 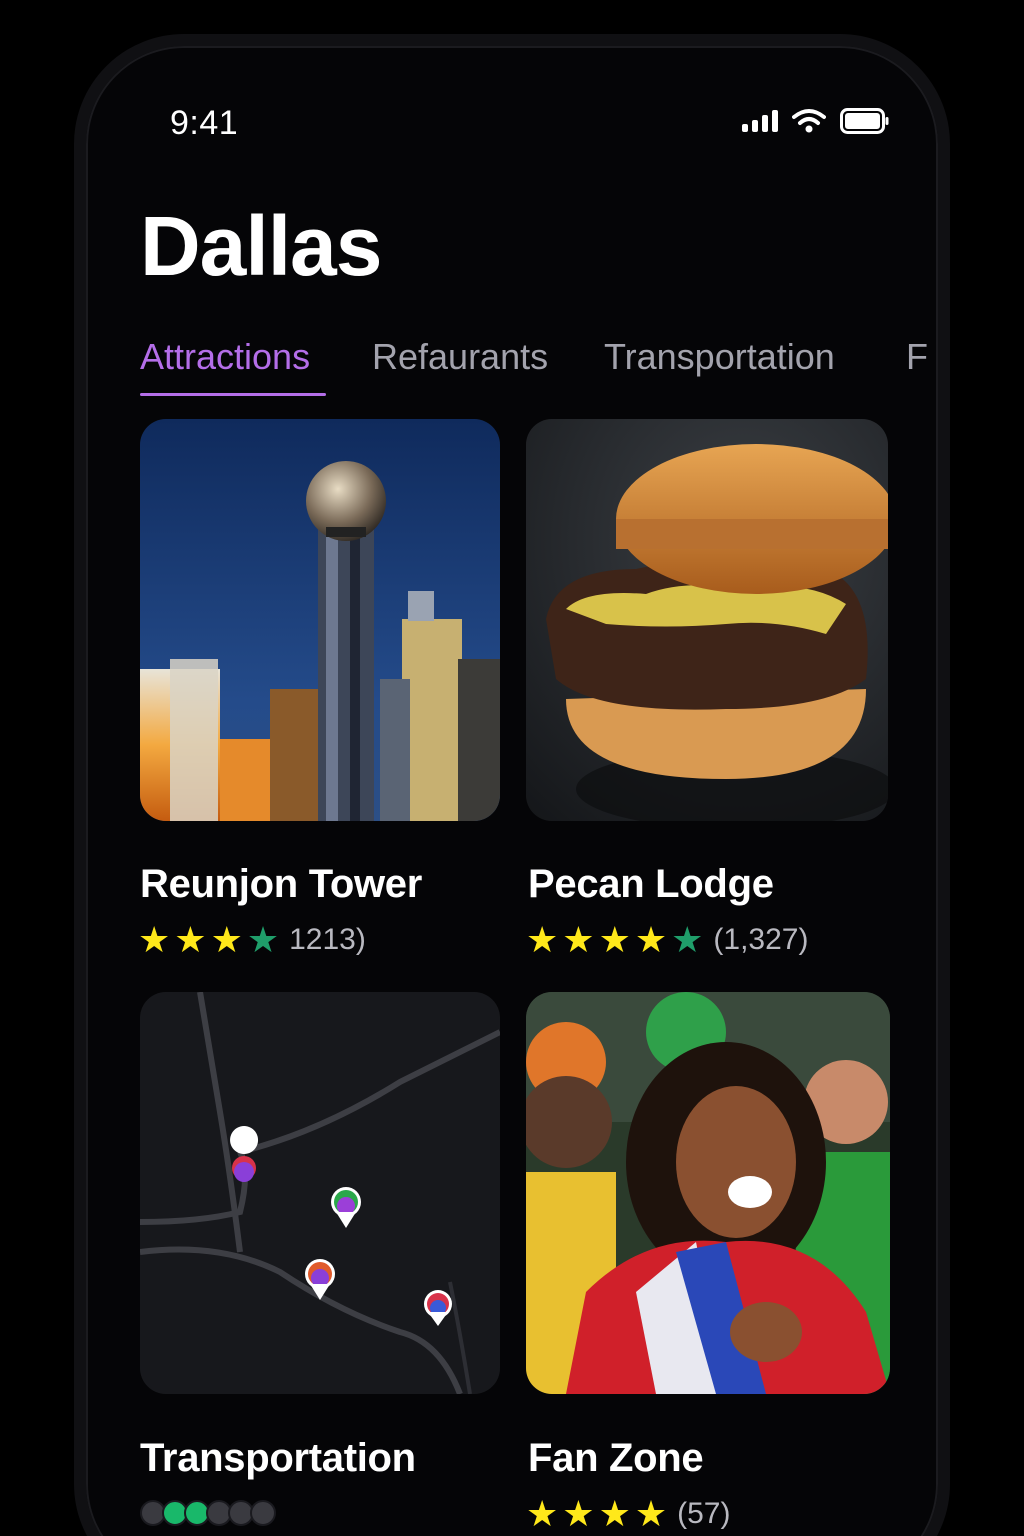 I want to click on city-skyline-illustration, so click(x=320, y=620).